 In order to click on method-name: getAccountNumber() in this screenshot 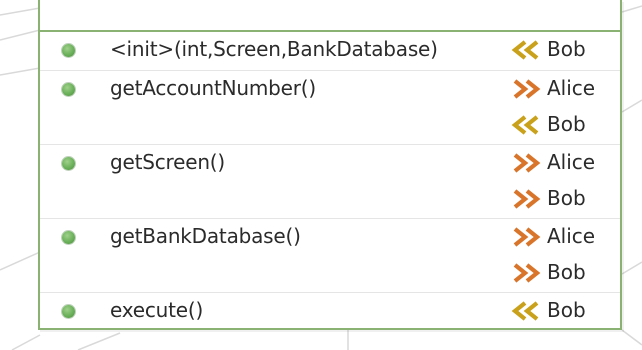, I will do `click(213, 88)`.